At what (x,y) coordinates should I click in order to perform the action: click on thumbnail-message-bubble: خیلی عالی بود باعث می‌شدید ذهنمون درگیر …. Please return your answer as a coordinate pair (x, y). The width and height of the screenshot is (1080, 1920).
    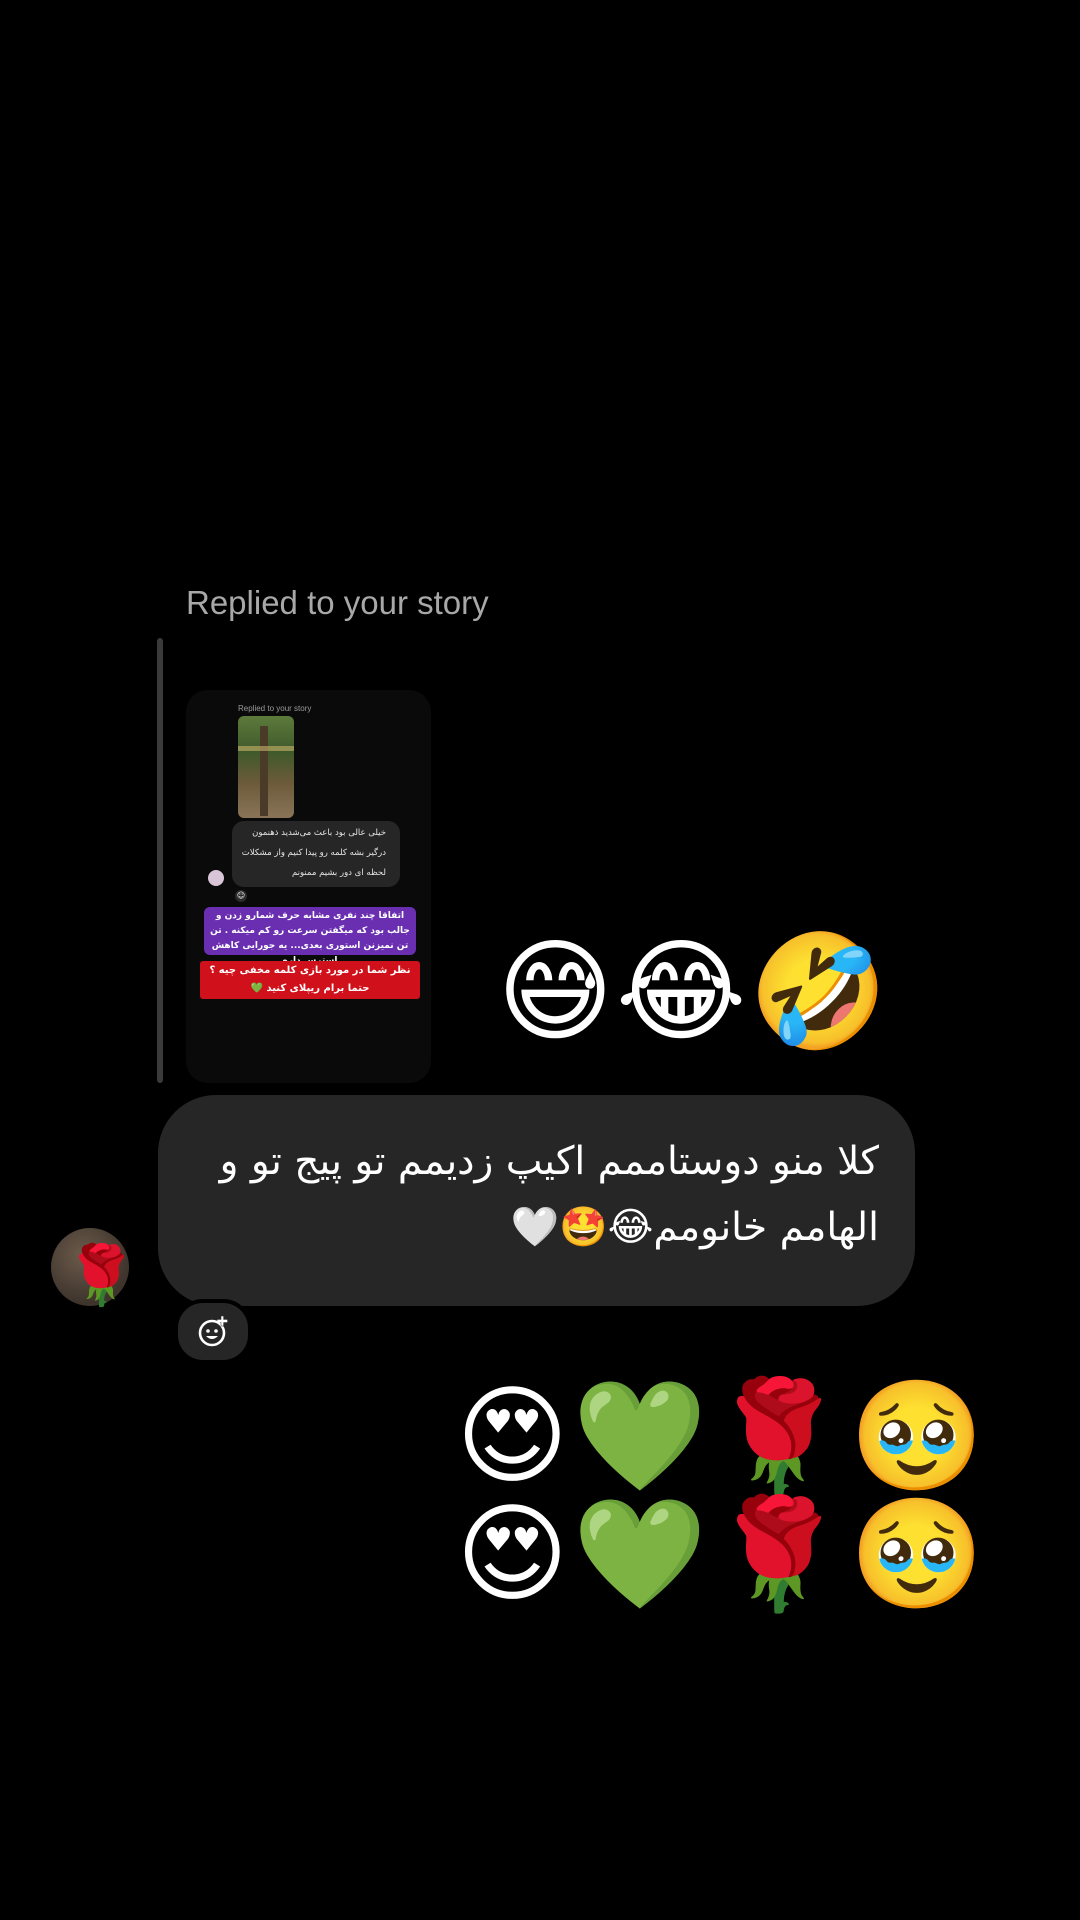
    Looking at the image, I should click on (316, 854).